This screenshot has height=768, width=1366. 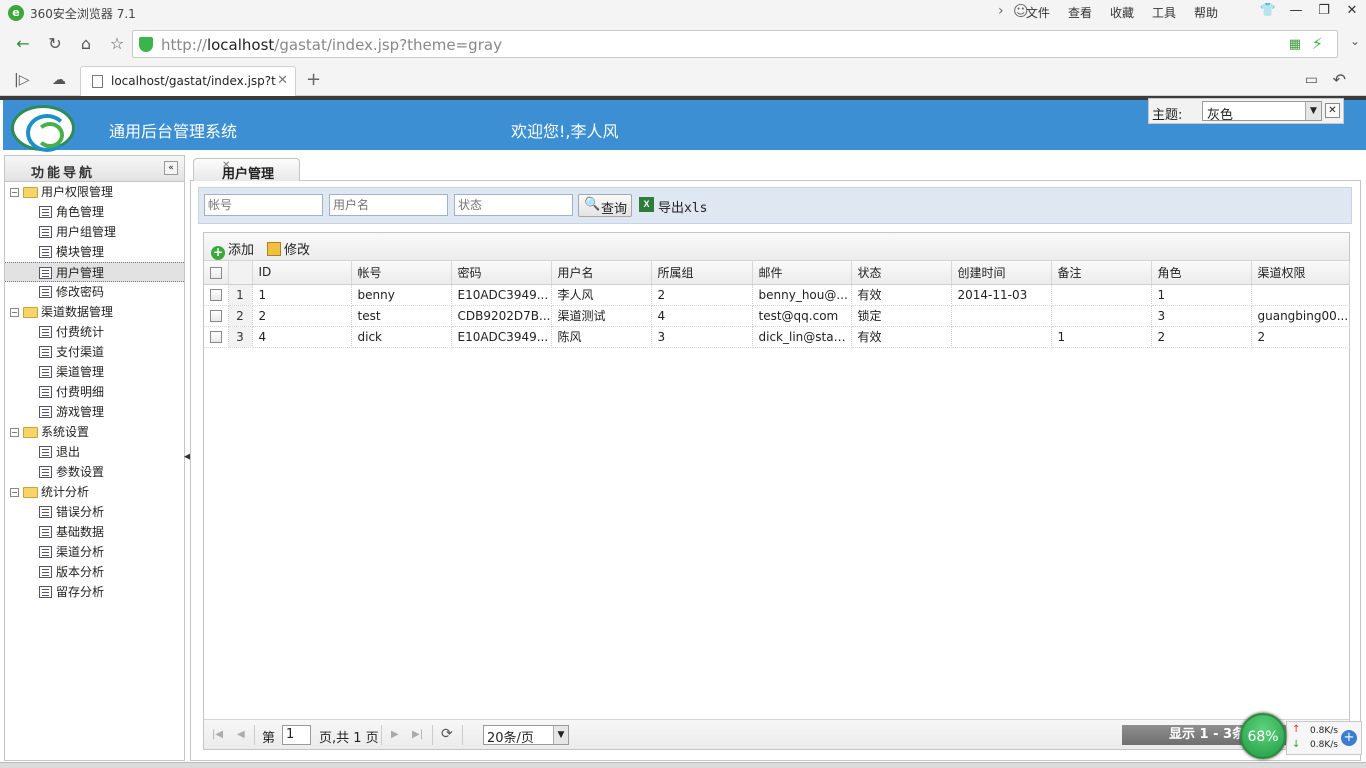 What do you see at coordinates (296, 735) in the screenshot?
I see `page-number-input: 1` at bounding box center [296, 735].